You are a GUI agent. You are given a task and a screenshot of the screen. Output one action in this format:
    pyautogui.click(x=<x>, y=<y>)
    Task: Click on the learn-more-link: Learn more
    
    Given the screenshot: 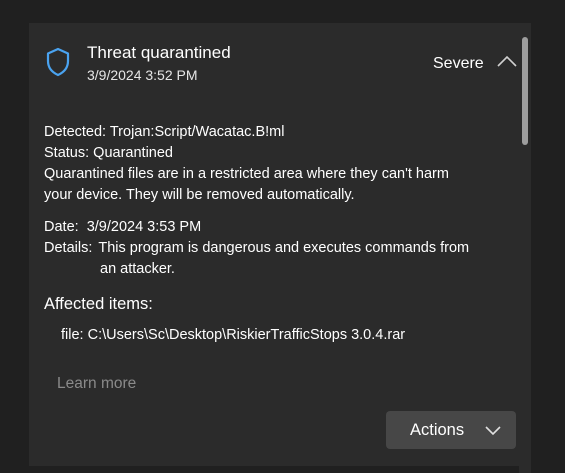 What is the action you would take?
    pyautogui.click(x=96, y=384)
    